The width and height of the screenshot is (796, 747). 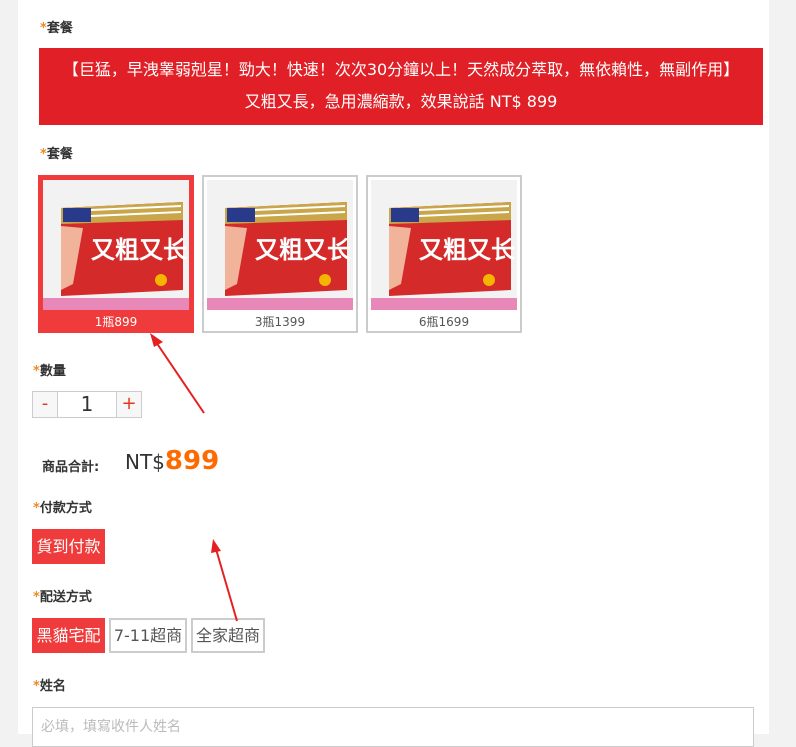 I want to click on shipping-section-label: *配送方式, so click(x=62, y=595).